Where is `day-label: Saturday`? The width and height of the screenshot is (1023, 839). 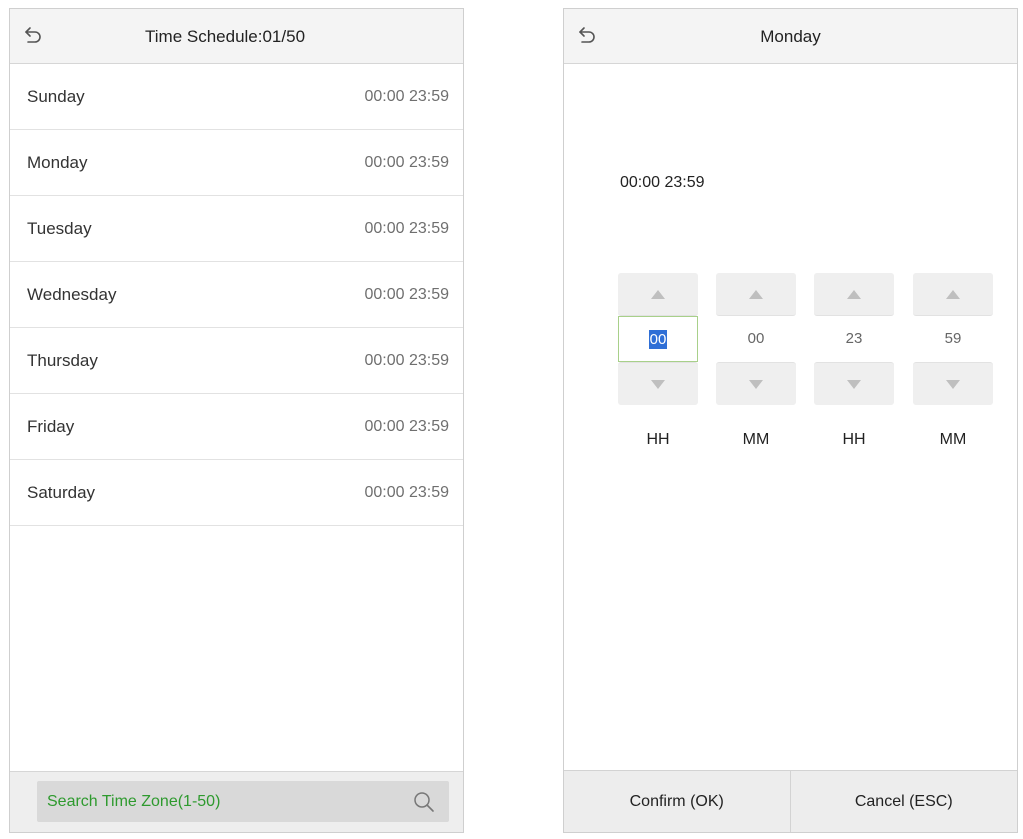
day-label: Saturday is located at coordinates (61, 492).